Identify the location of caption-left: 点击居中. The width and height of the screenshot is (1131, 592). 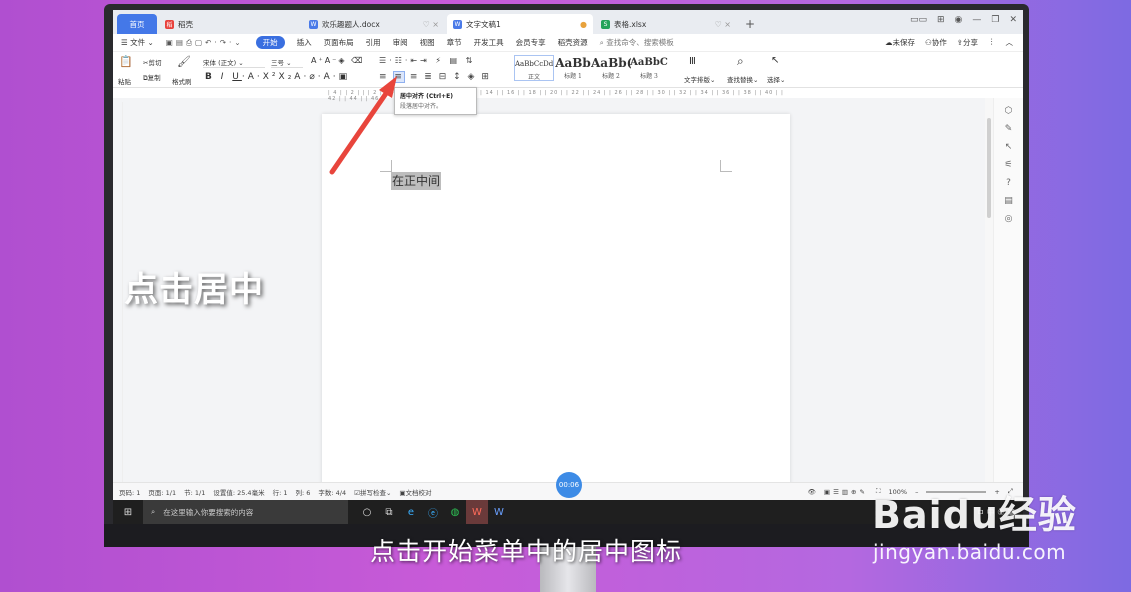
(194, 290).